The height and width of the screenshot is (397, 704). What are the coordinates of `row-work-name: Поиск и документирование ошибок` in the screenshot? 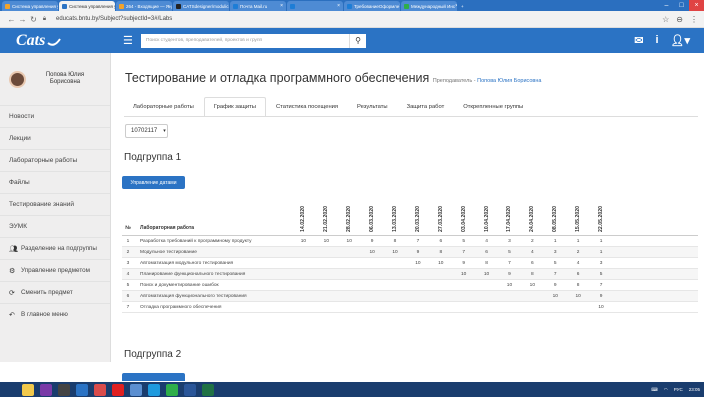 It's located at (179, 285).